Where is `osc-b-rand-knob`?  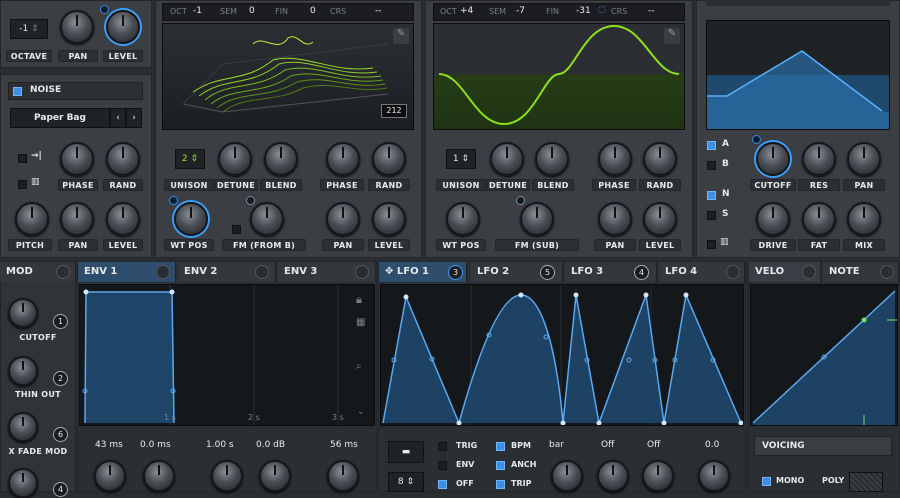
osc-b-rand-knob is located at coordinates (660, 159).